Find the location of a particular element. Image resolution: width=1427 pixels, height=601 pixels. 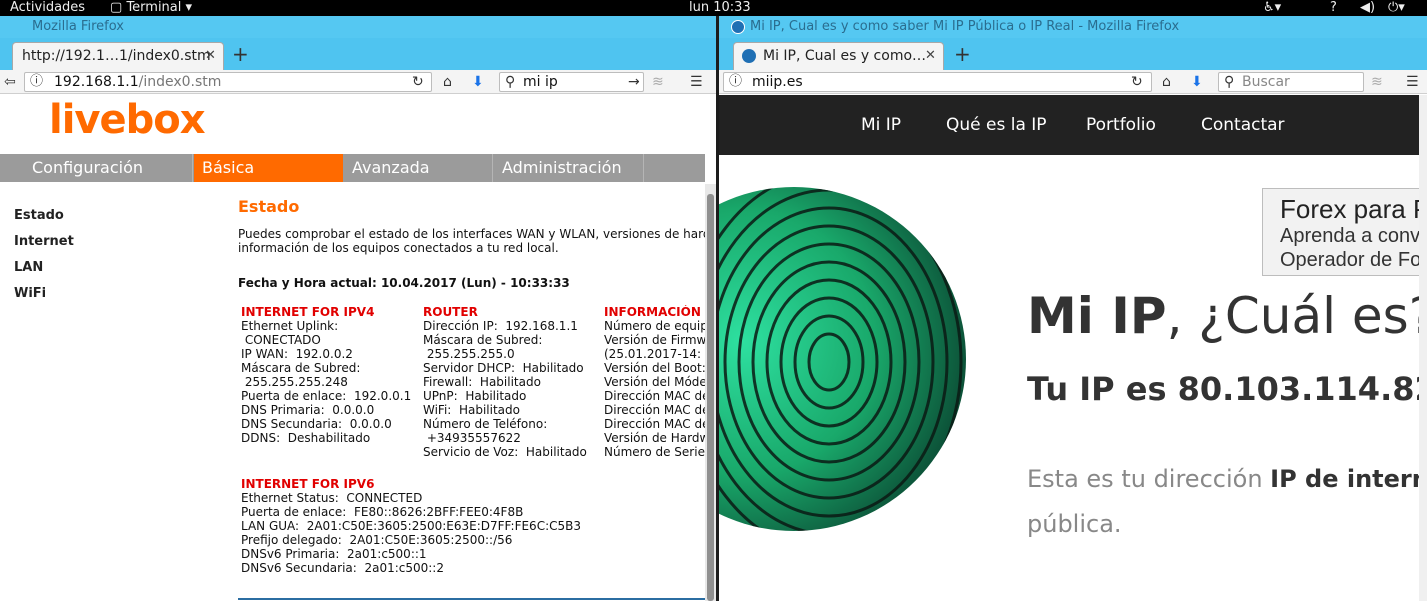

power-icon: ⏻▾ is located at coordinates (1396, 8).